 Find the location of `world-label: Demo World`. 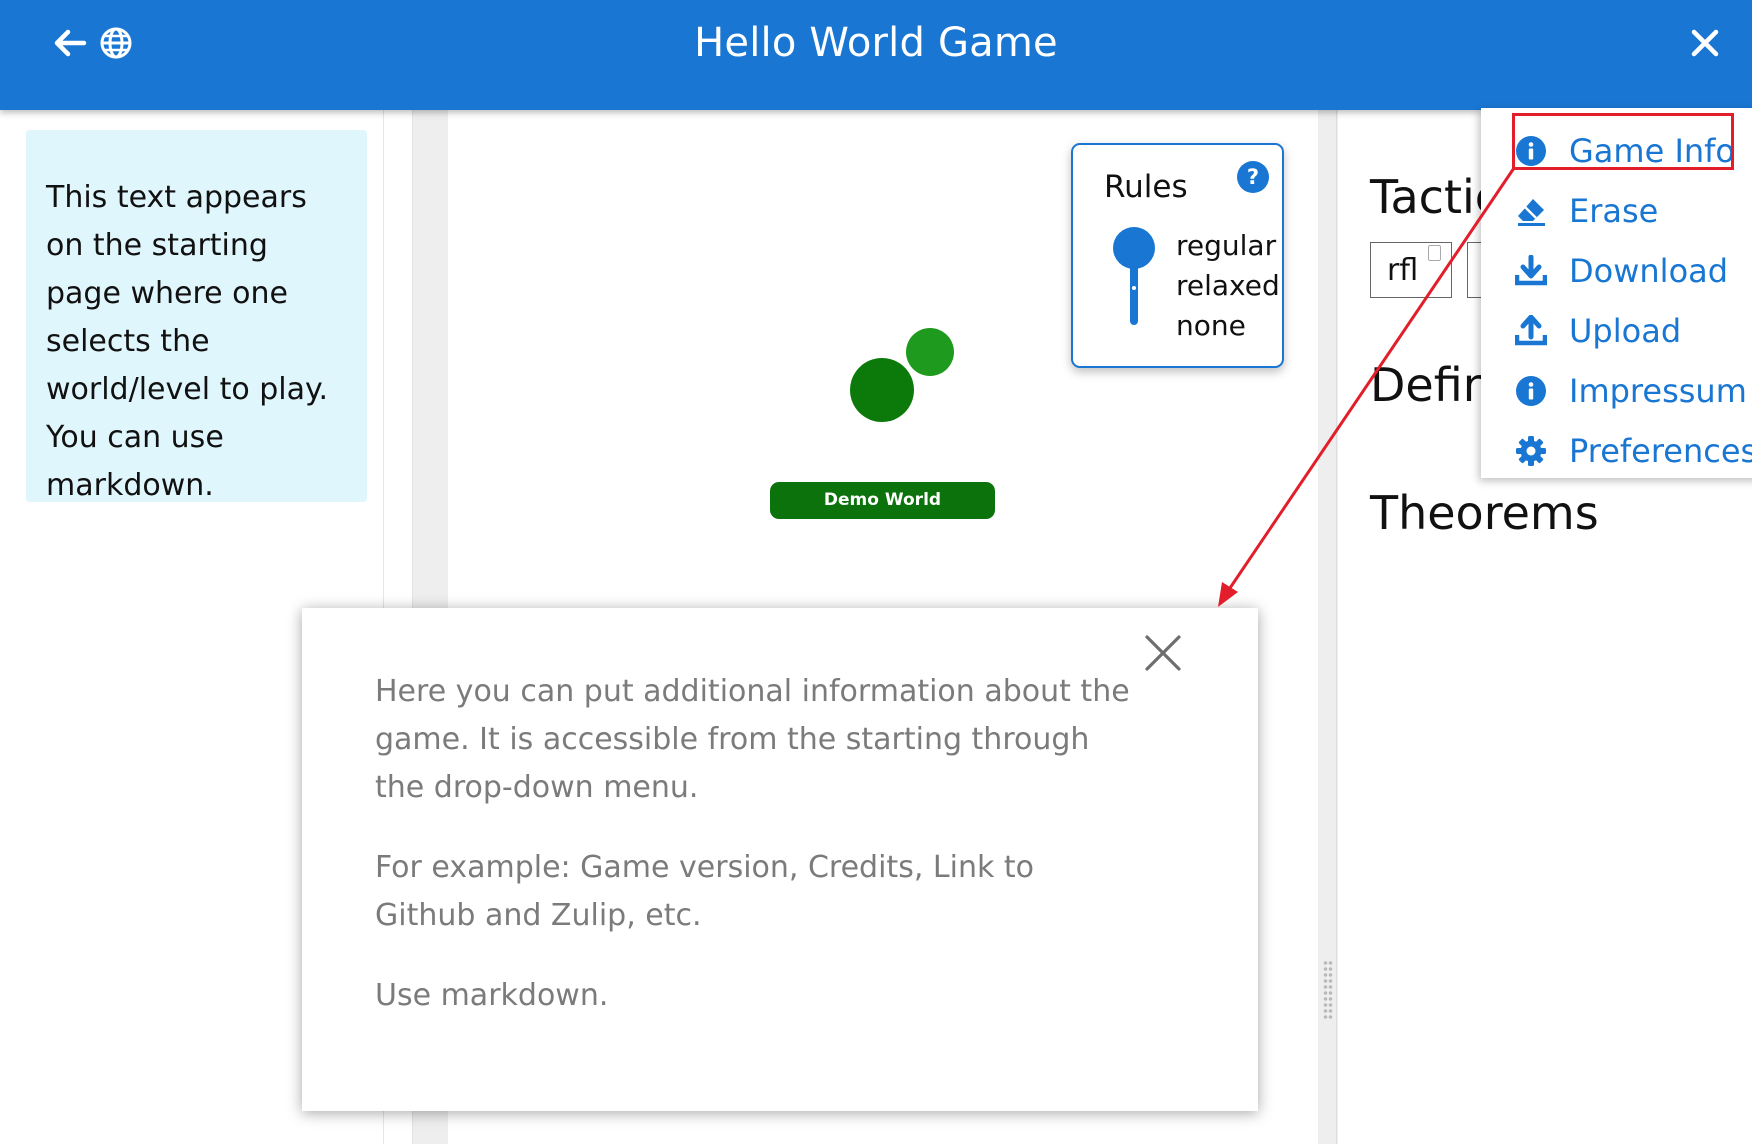

world-label: Demo World is located at coordinates (882, 500).